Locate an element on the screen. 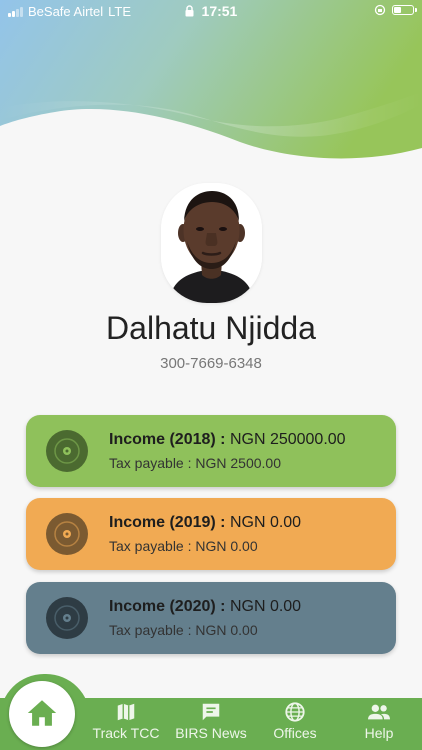 The width and height of the screenshot is (422, 750). status-bar: BeSafe Airtel LTE 17:51 is located at coordinates (211, 12).